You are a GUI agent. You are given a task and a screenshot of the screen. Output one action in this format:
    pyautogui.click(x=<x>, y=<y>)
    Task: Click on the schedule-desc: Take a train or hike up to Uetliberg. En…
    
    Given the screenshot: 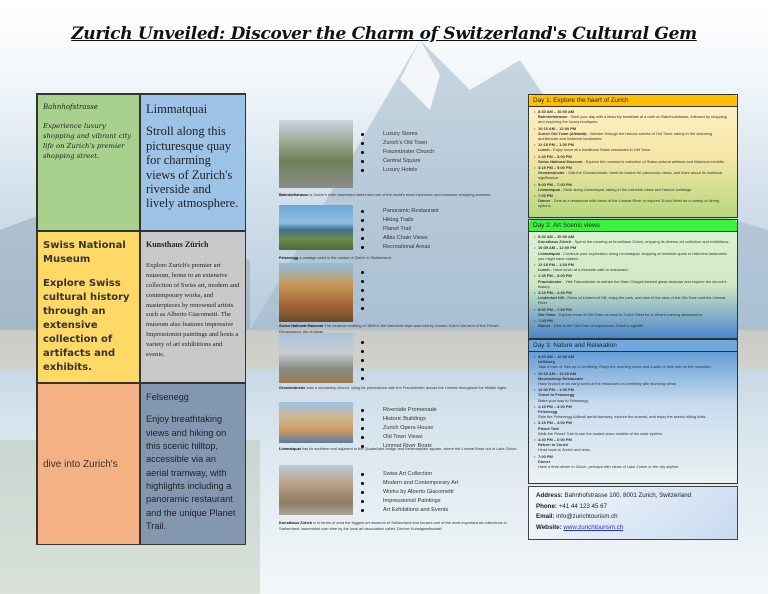 What is the action you would take?
    pyautogui.click(x=625, y=367)
    